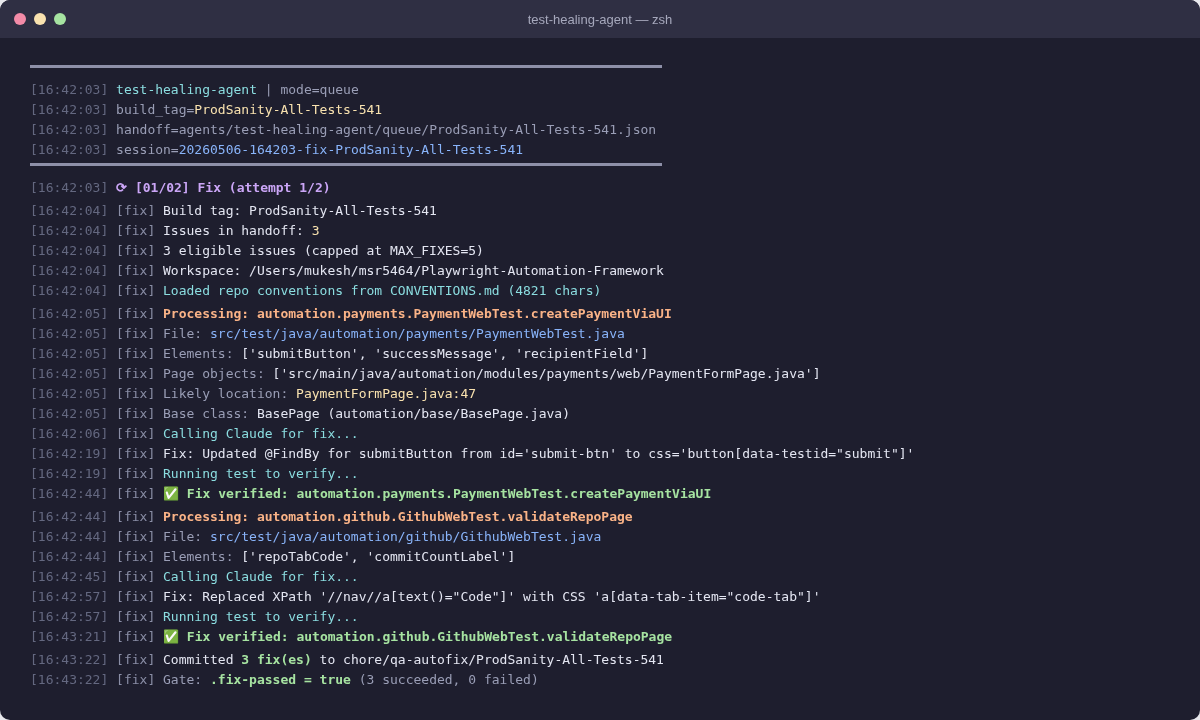  Describe the element at coordinates (413, 271) in the screenshot. I see `log-message: Workspace: /Users/mukesh/msr5464/Playwright-Automation-Framework` at that location.